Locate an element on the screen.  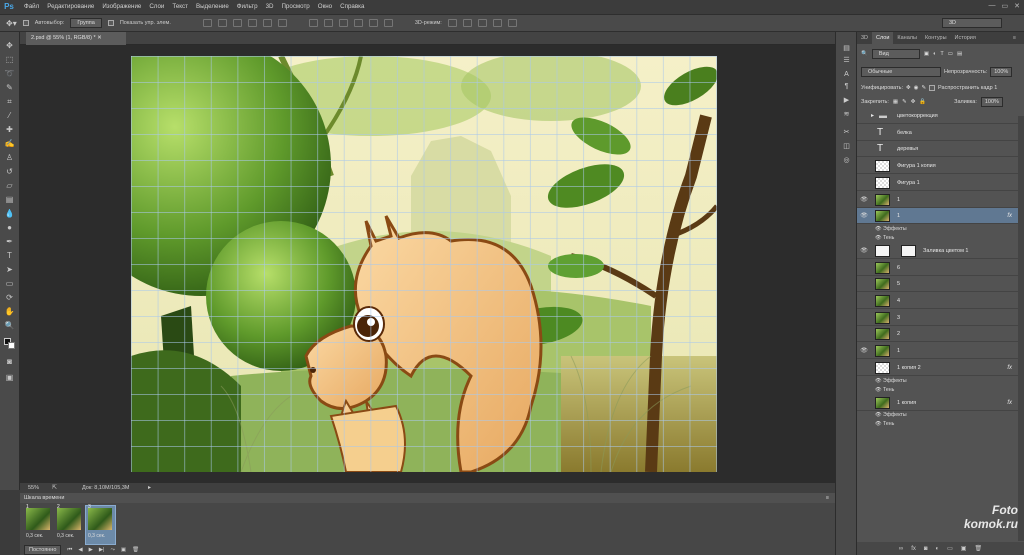
layer-row: 1 копия fx is located at coordinates (937, 403).